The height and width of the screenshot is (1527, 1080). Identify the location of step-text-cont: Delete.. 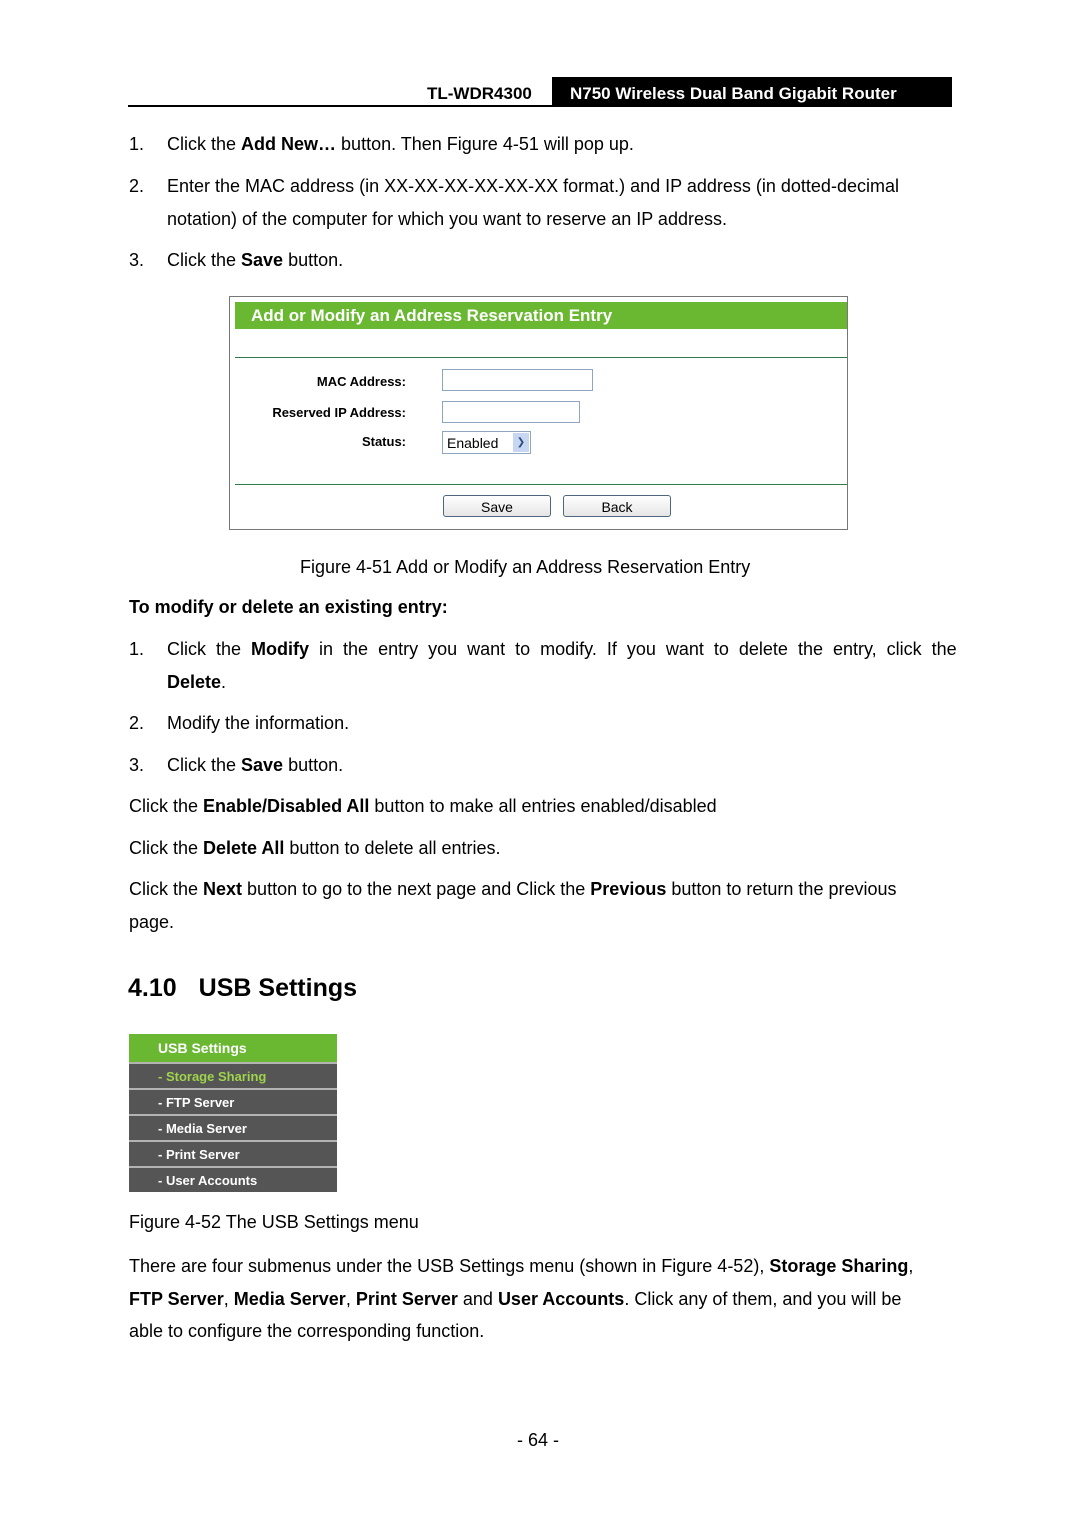
(197, 682).